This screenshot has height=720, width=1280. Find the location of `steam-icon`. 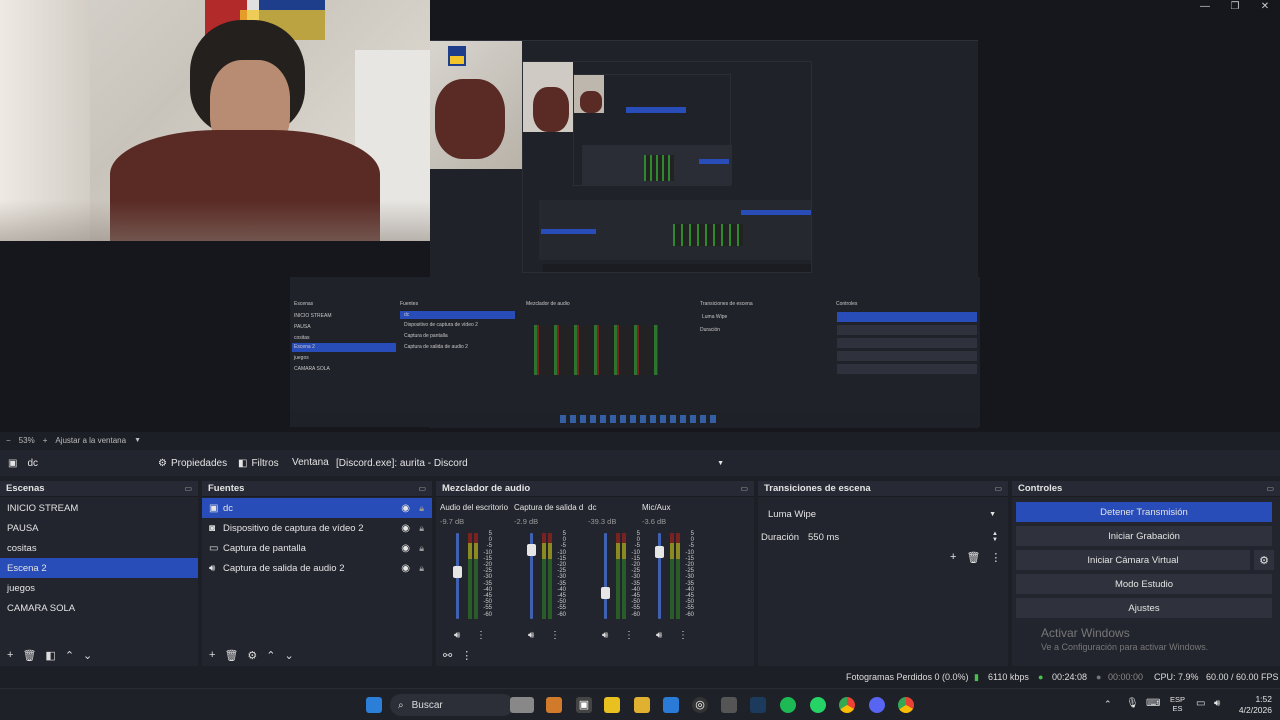

steam-icon is located at coordinates (758, 705).